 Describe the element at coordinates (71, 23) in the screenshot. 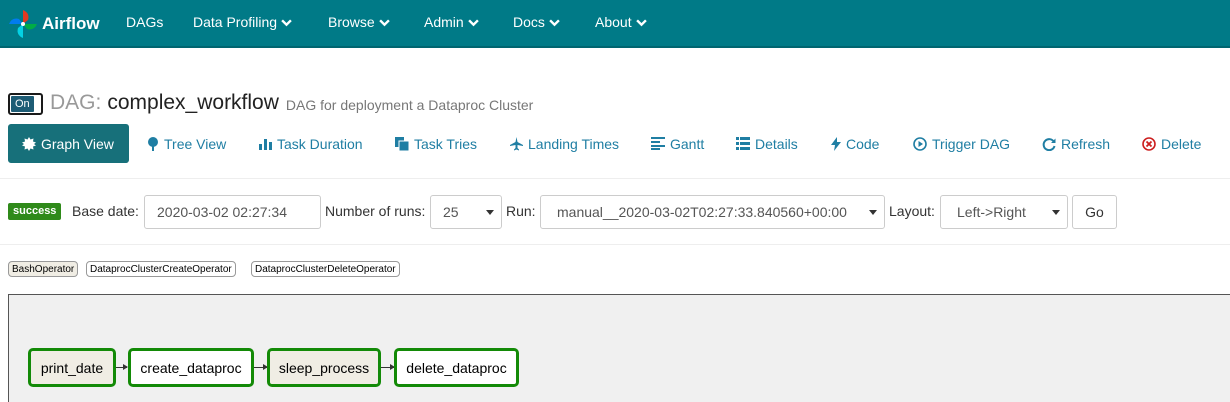

I see `brand-name: Airflow` at that location.